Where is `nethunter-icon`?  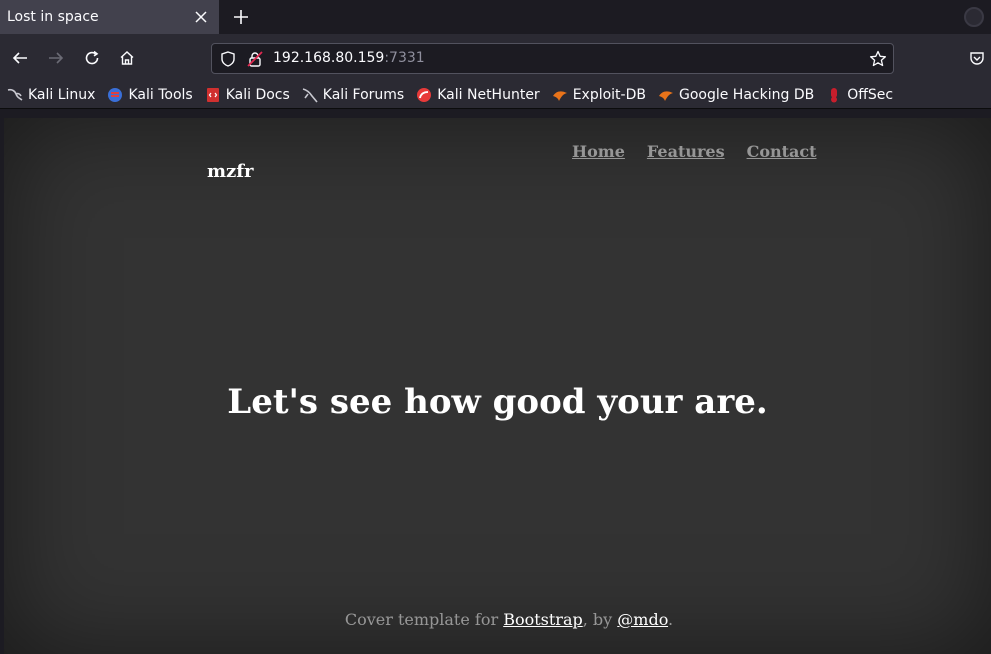
nethunter-icon is located at coordinates (424, 95).